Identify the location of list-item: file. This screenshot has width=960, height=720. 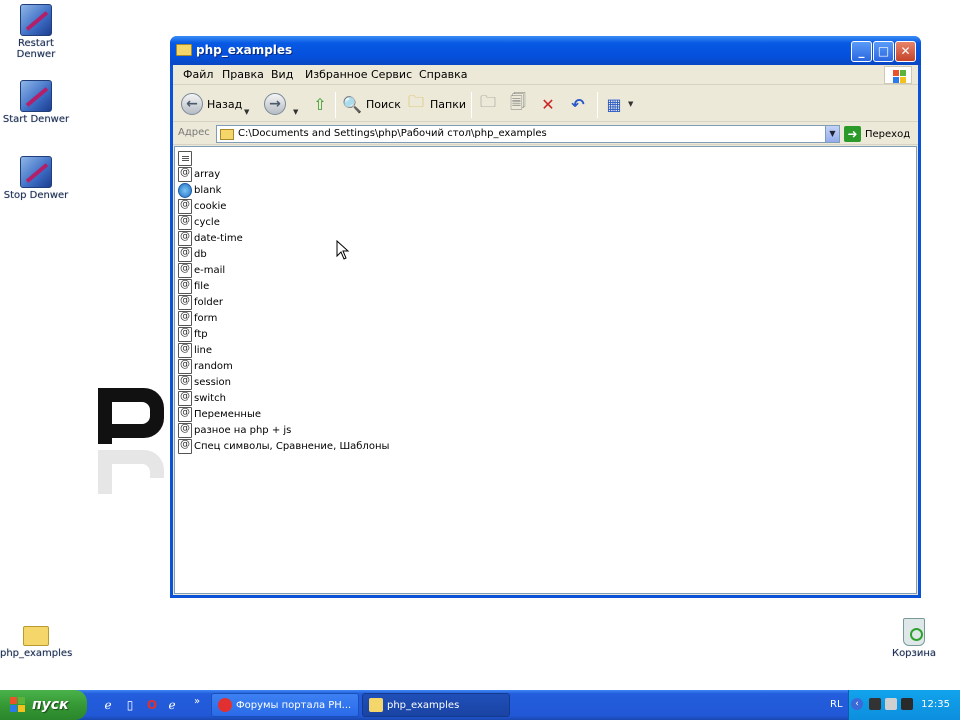
(193, 286).